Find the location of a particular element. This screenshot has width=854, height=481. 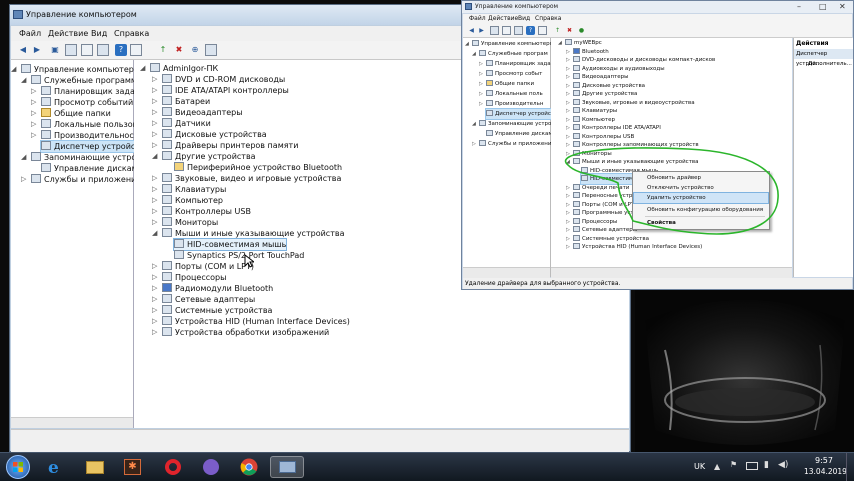

device-item-hid-mouse: HID-совместимая мышь is located at coordinates (230, 244).